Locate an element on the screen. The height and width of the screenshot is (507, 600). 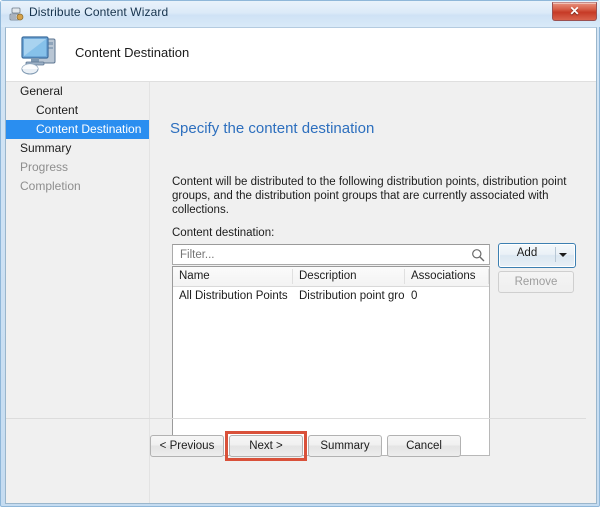
column-header-description: Description is located at coordinates (349, 276).